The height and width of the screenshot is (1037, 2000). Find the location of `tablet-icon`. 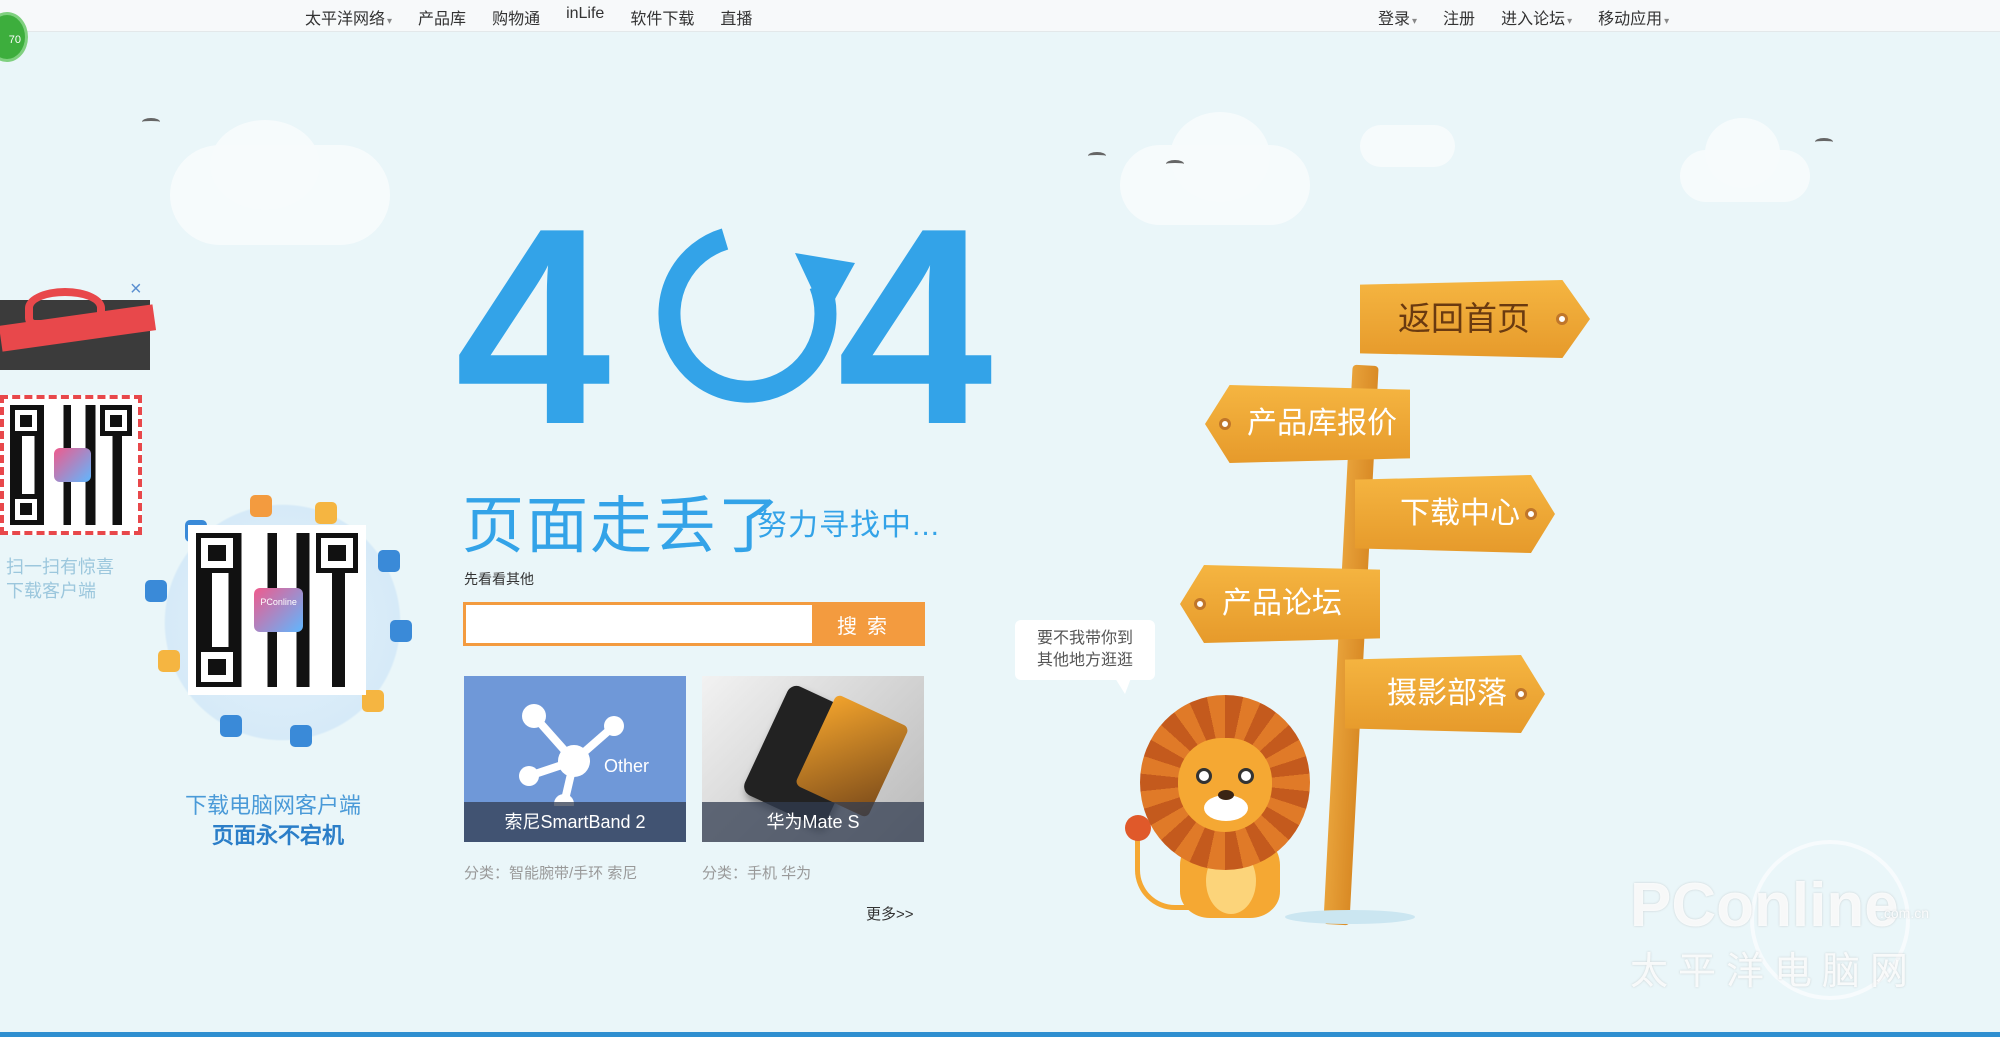

tablet-icon is located at coordinates (326, 513).